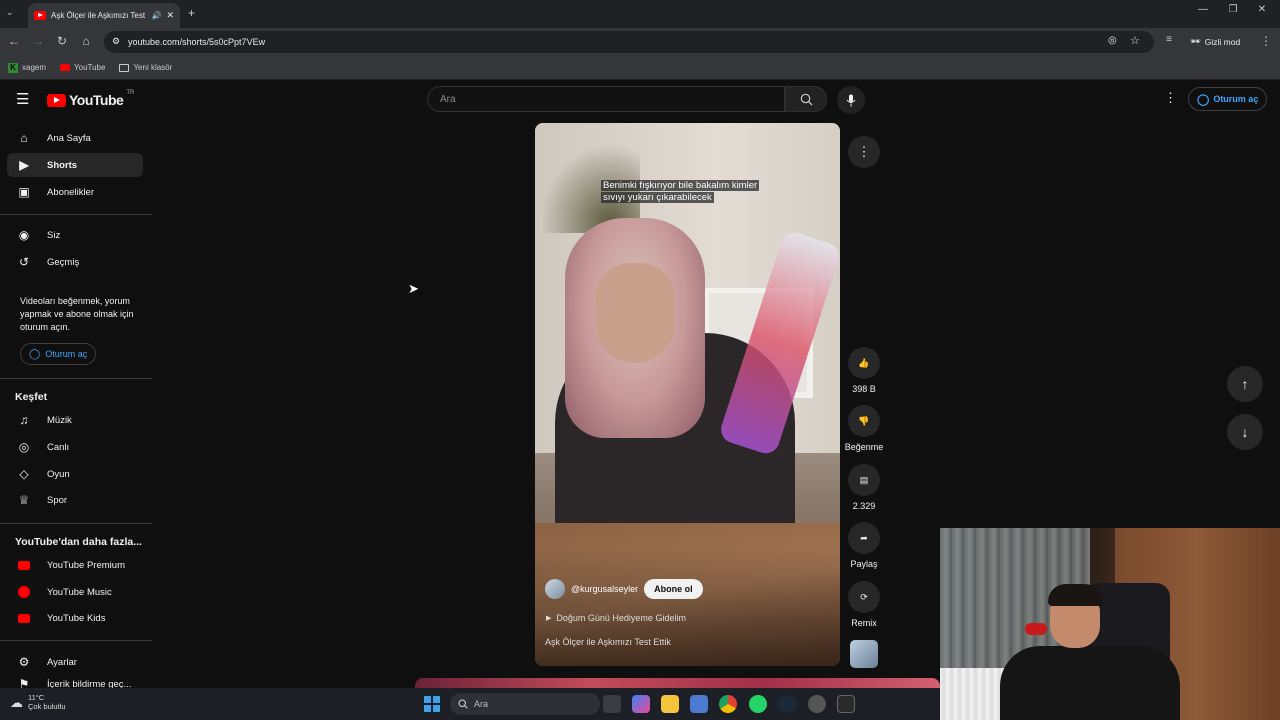 The height and width of the screenshot is (720, 1280). What do you see at coordinates (75, 192) in the screenshot?
I see `sidebar-item-subscriptions: ▣ Abonelikler` at bounding box center [75, 192].